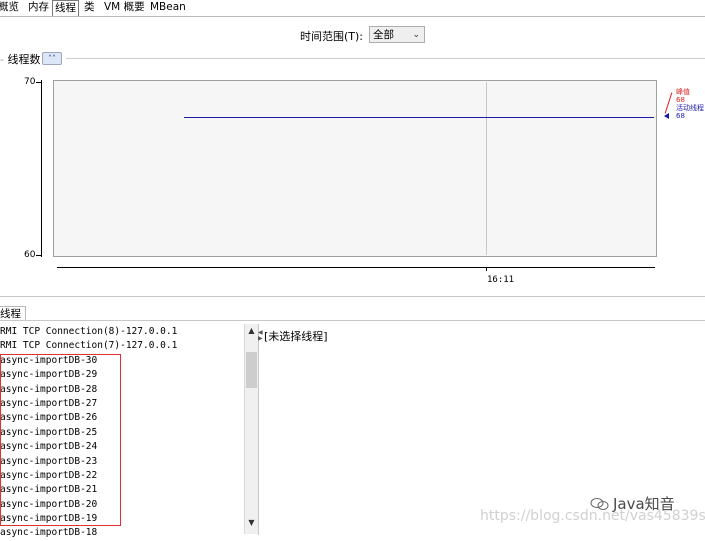  I want to click on double-chevron-up-icon: ˄˄, so click(52, 58).